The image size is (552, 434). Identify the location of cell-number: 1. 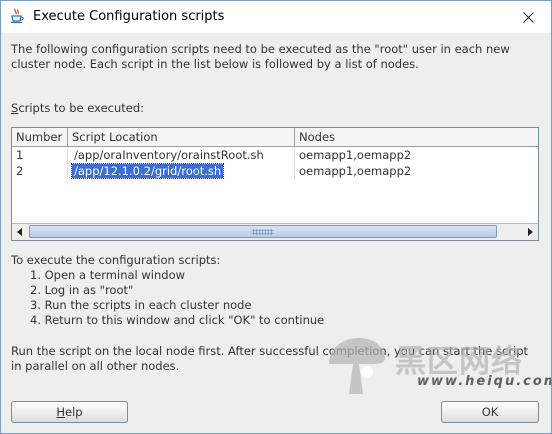
(40, 155).